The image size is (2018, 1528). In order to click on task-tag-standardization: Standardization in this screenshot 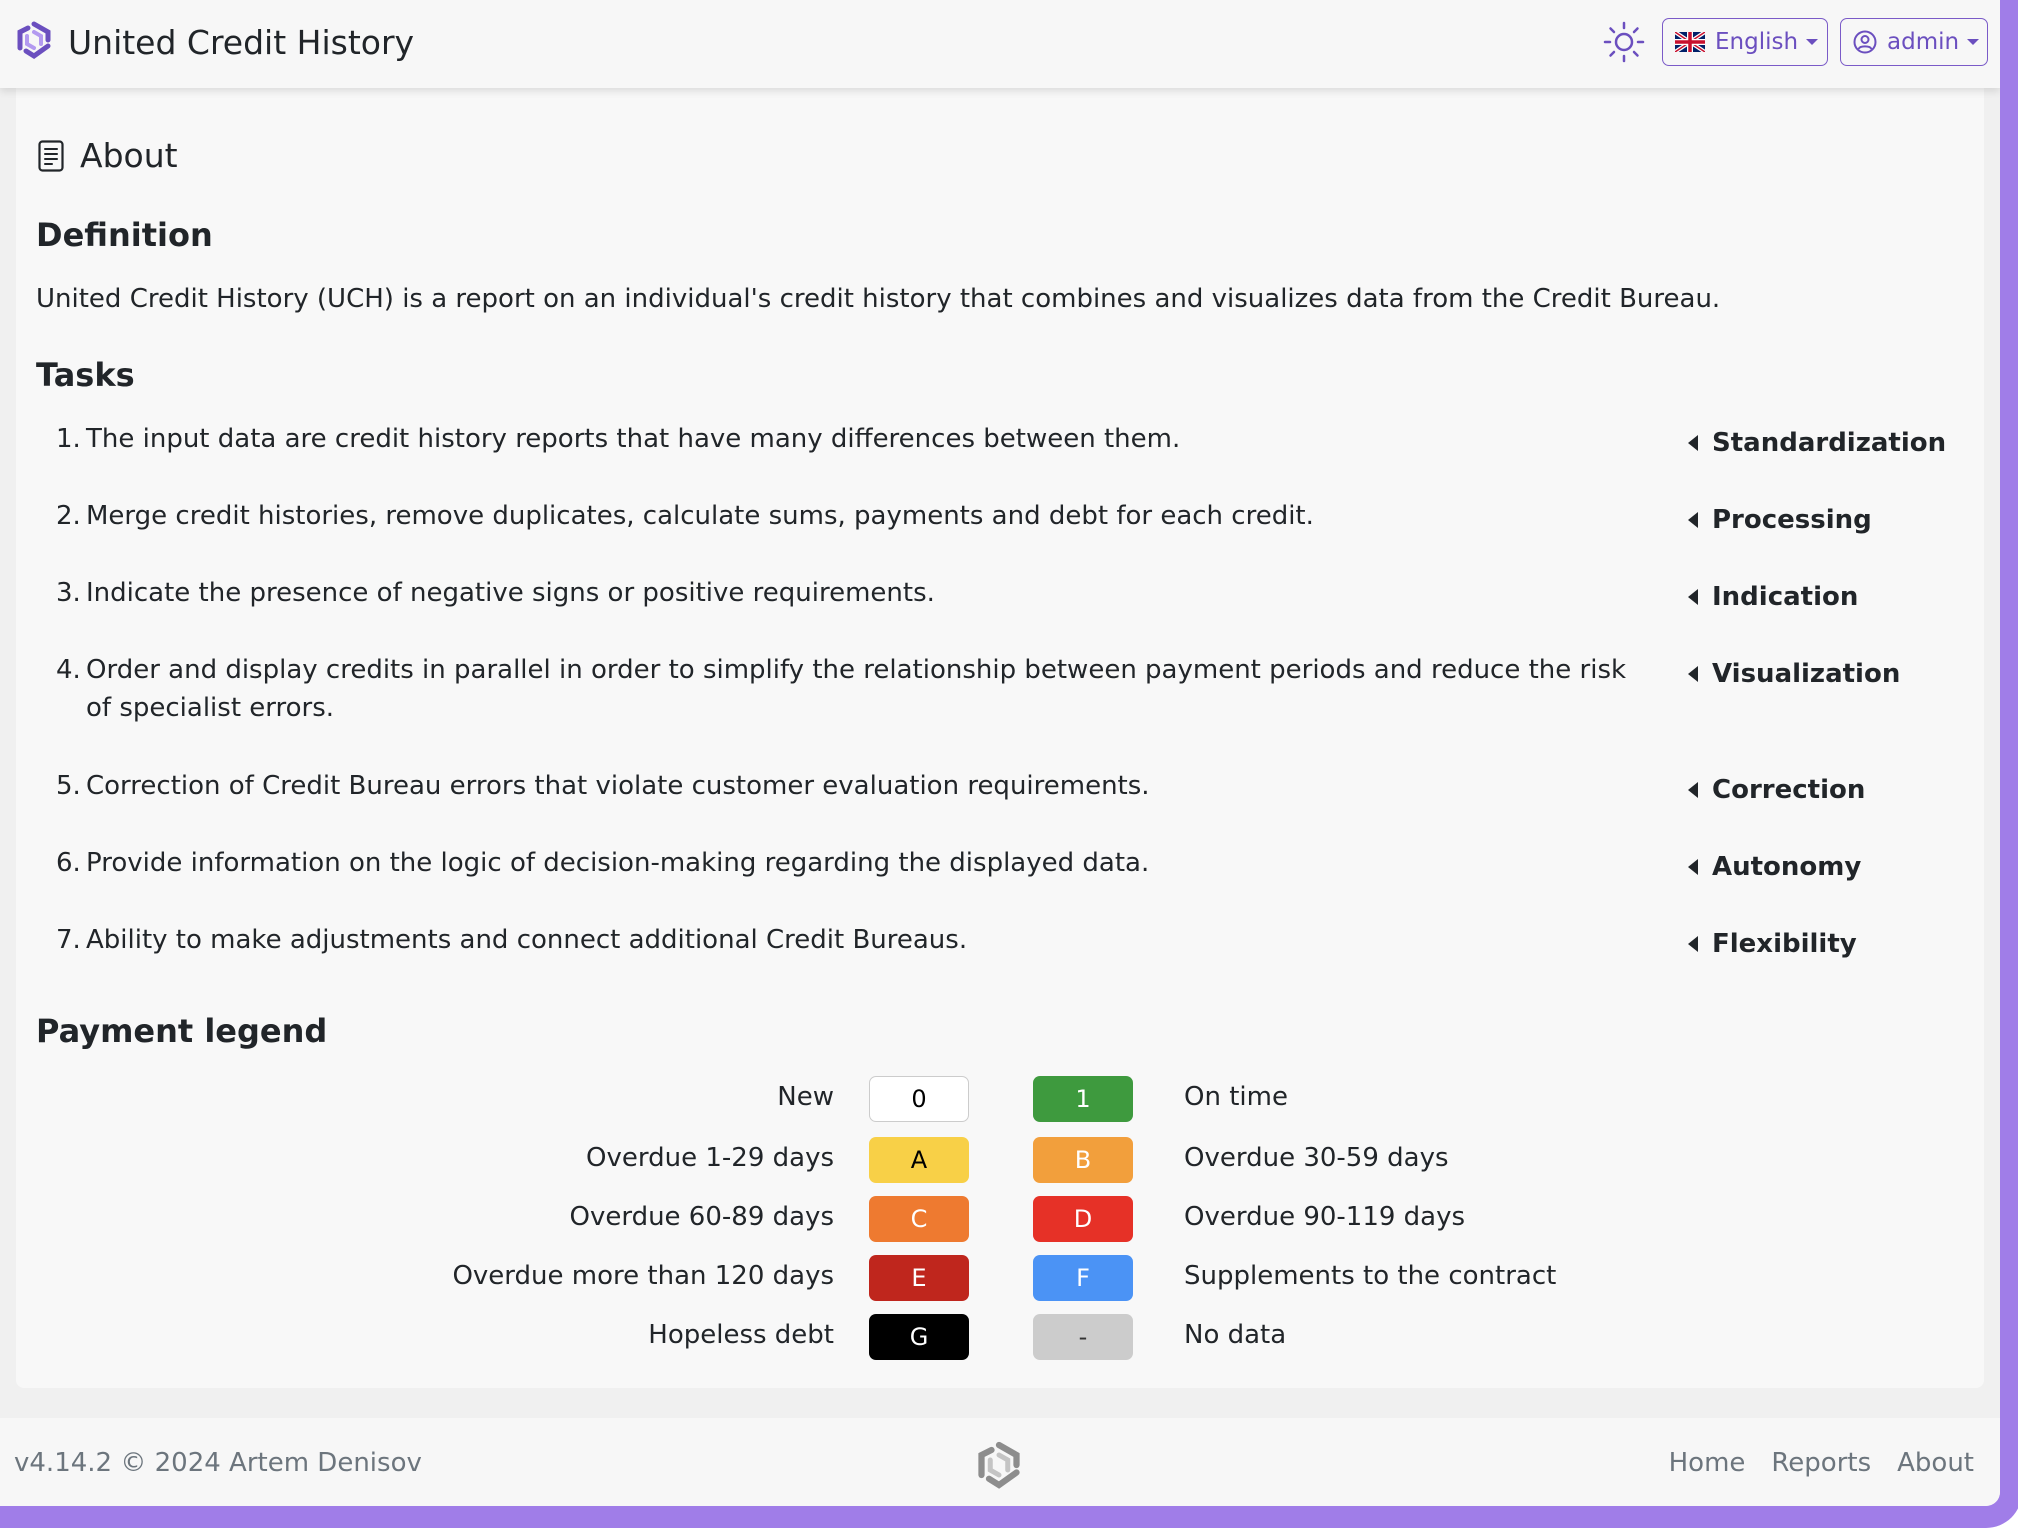, I will do `click(1817, 443)`.